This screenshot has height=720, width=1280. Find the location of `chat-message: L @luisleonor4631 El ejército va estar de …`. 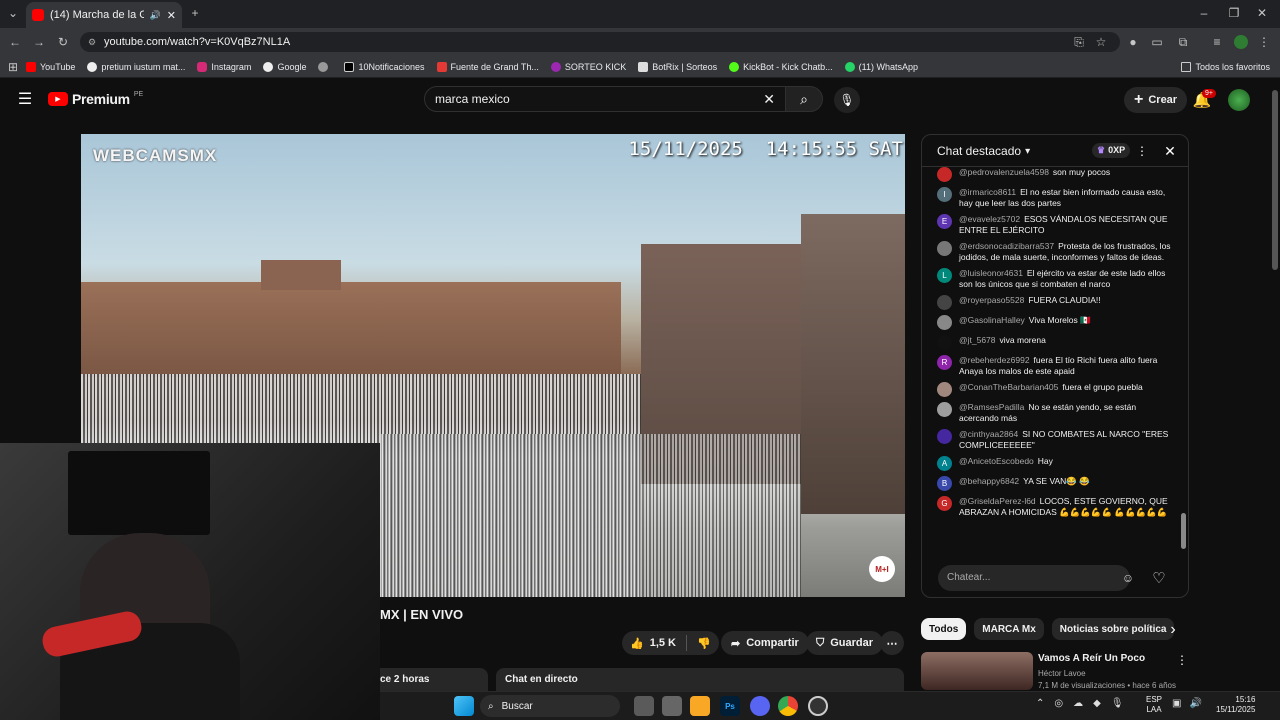

chat-message: L @luisleonor4631 El ejército va estar de … is located at coordinates (1057, 279).